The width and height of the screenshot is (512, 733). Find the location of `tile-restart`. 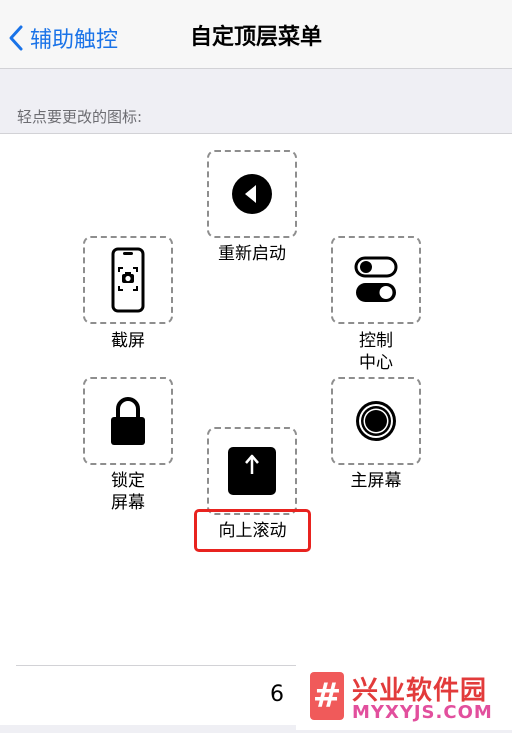

tile-restart is located at coordinates (252, 194).